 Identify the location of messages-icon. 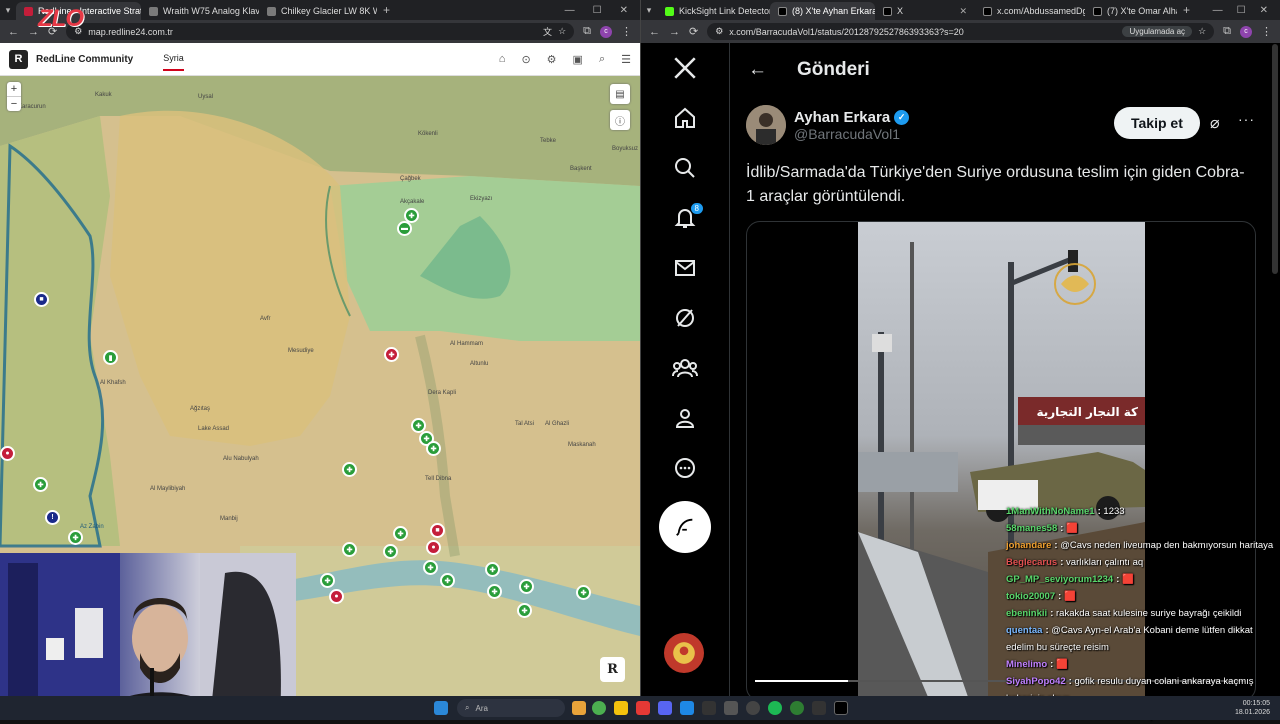
(685, 268).